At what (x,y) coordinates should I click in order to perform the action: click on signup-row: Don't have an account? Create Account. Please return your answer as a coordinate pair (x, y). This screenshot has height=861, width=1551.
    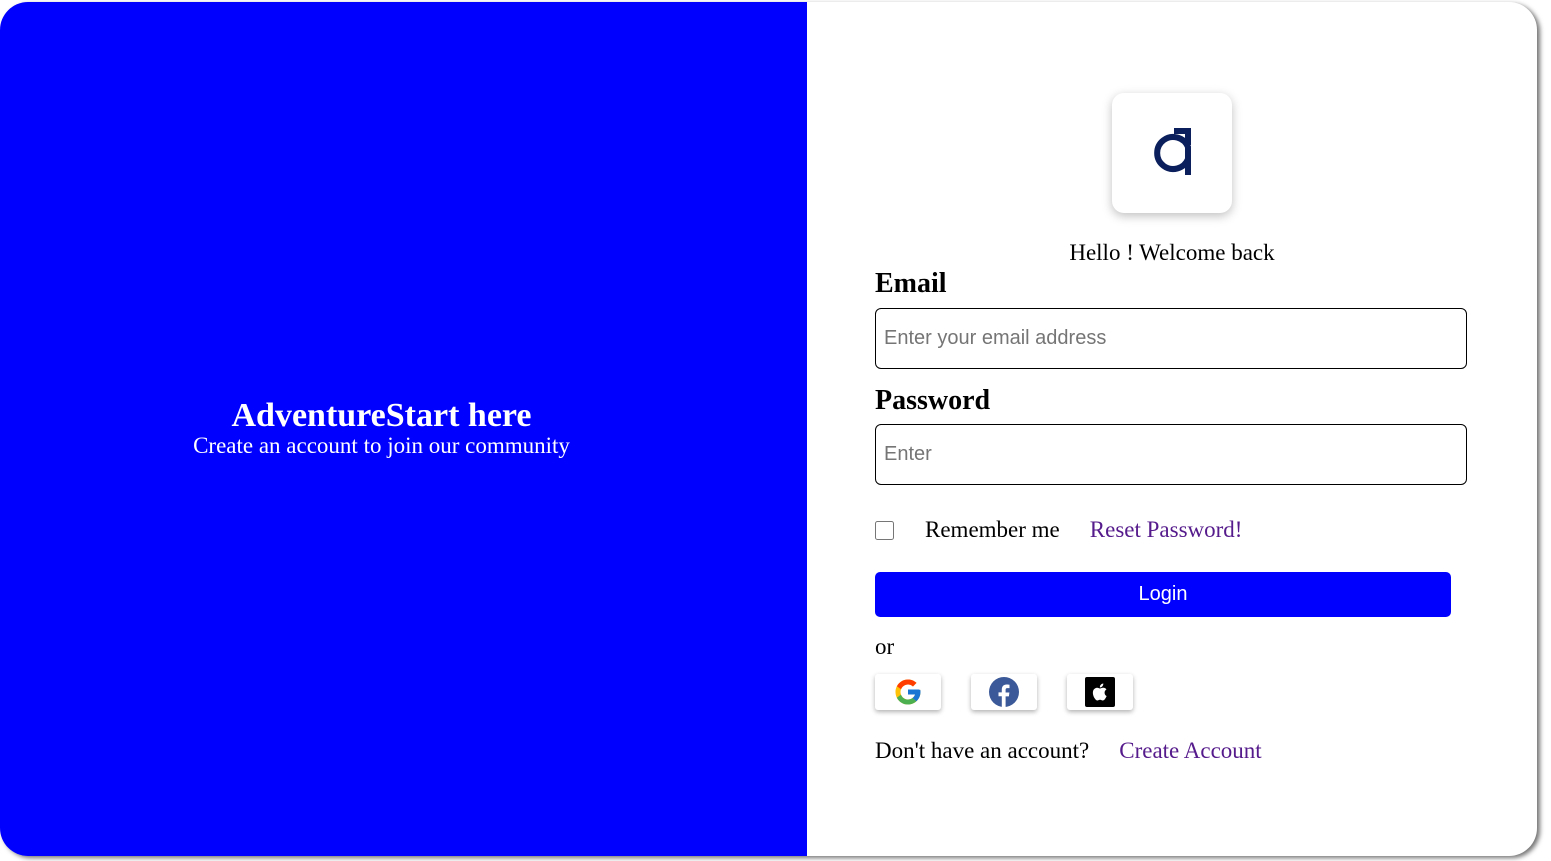
    Looking at the image, I should click on (1068, 751).